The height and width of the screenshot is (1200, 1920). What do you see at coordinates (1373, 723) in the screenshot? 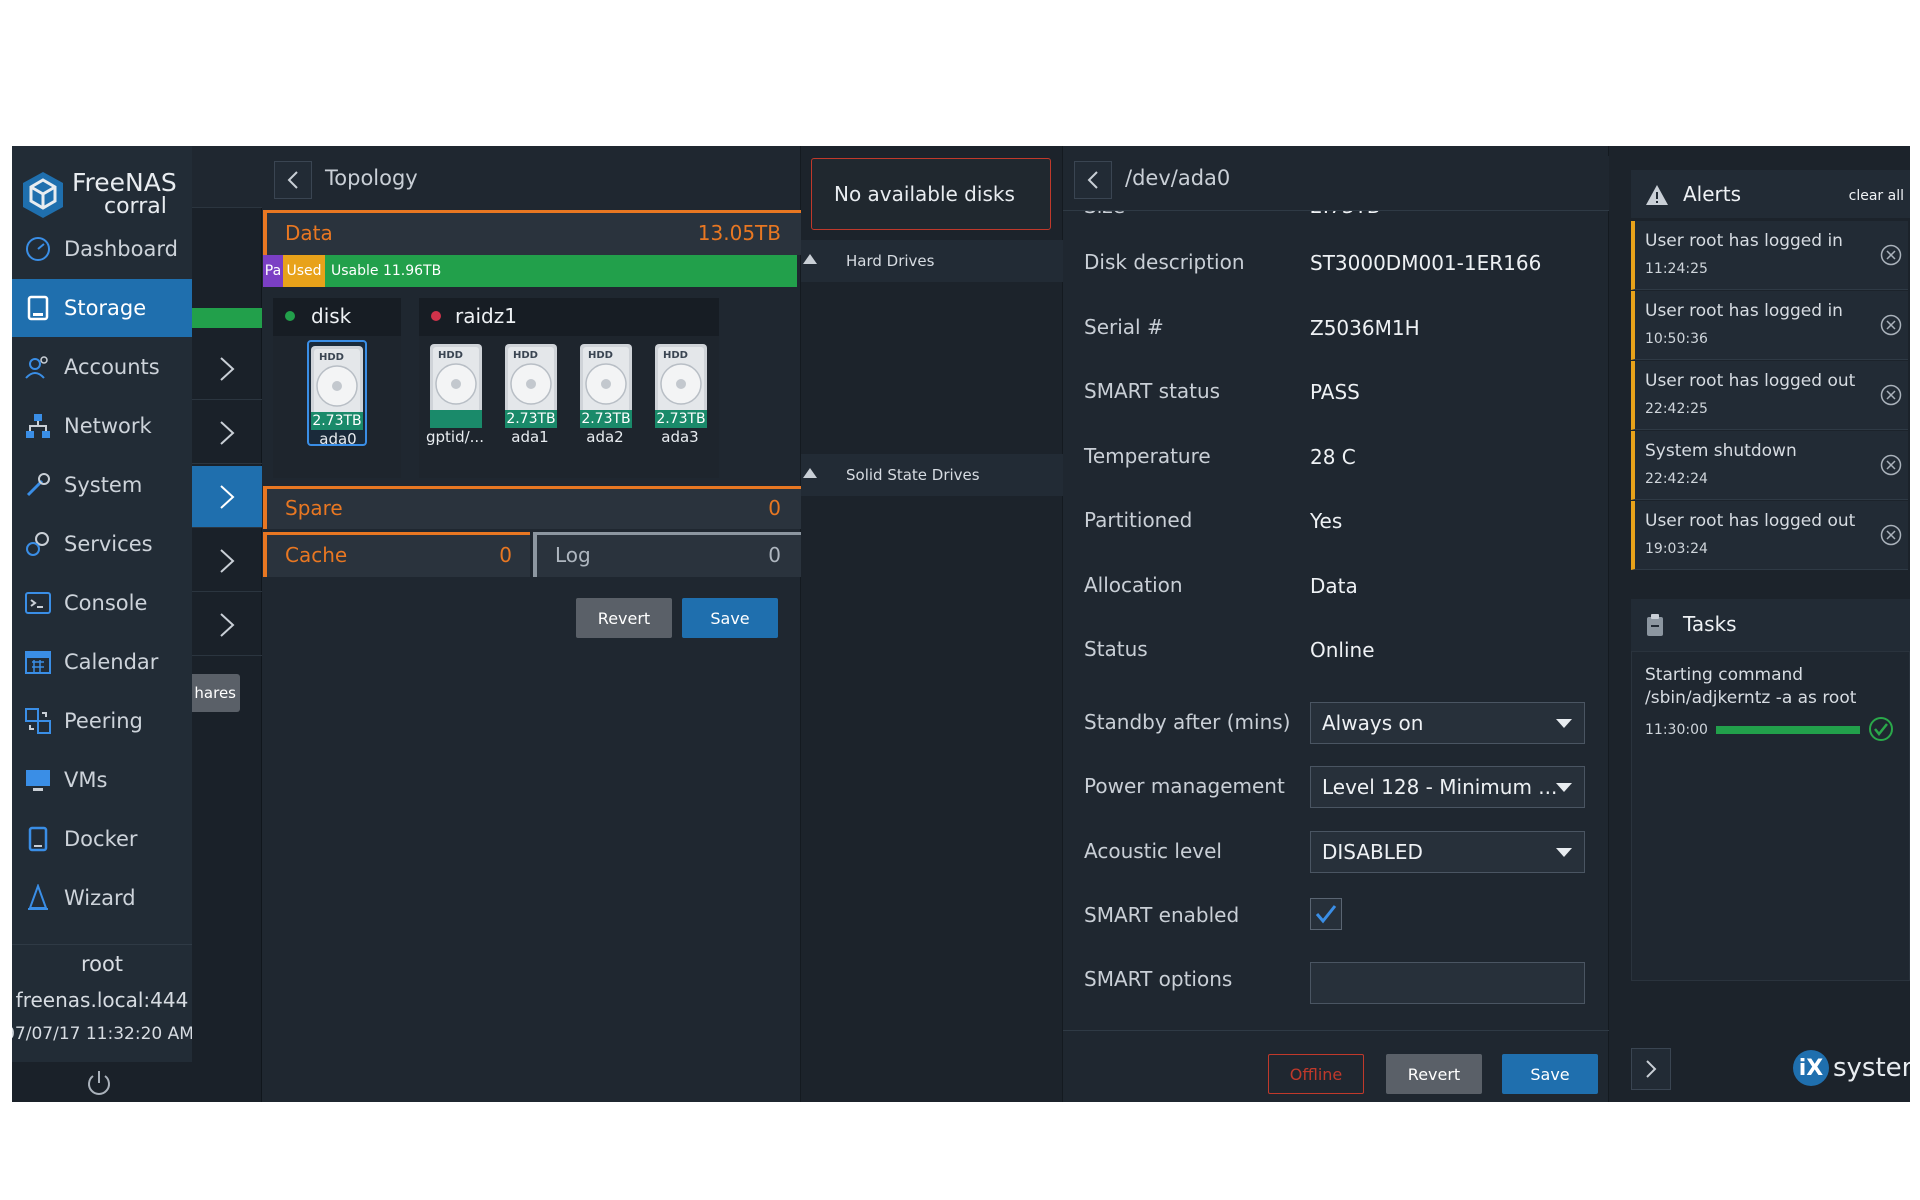
I see `standby-value: Always on` at bounding box center [1373, 723].